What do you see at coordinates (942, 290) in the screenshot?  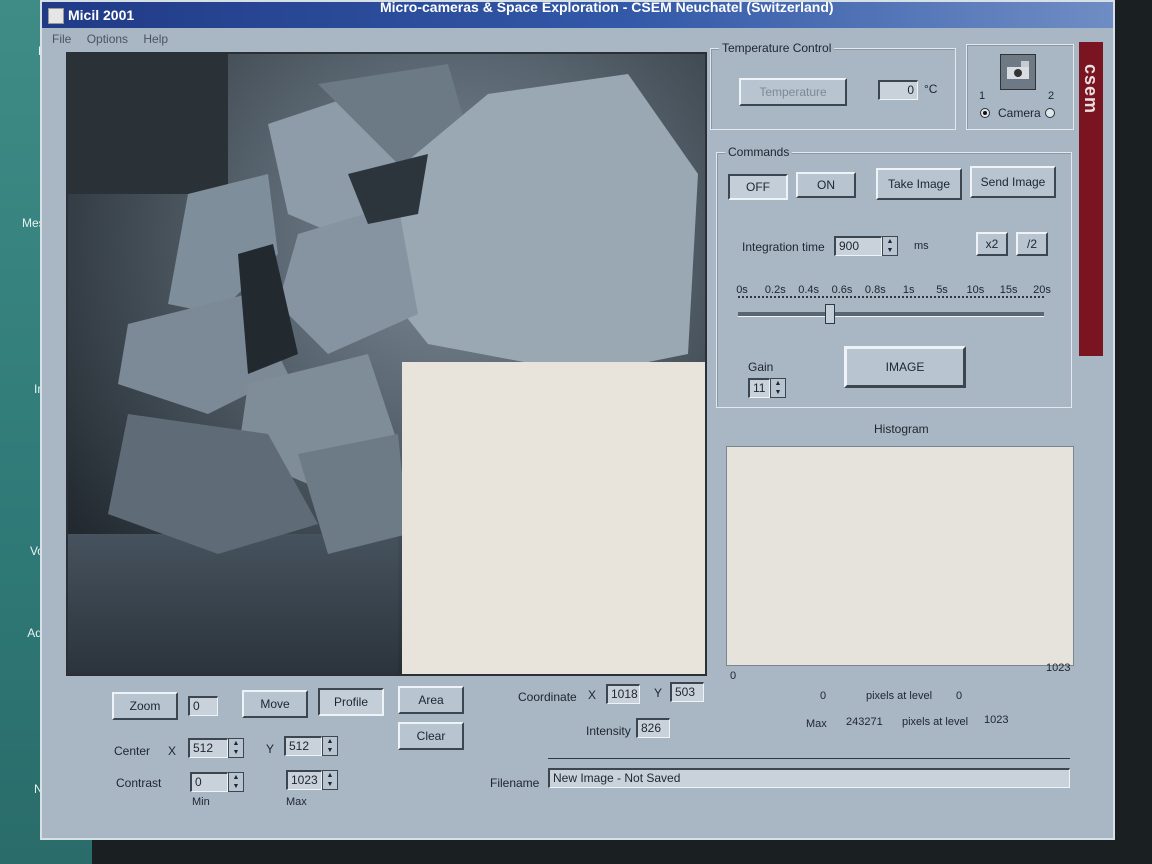 I see `slider-tick-label: 5s` at bounding box center [942, 290].